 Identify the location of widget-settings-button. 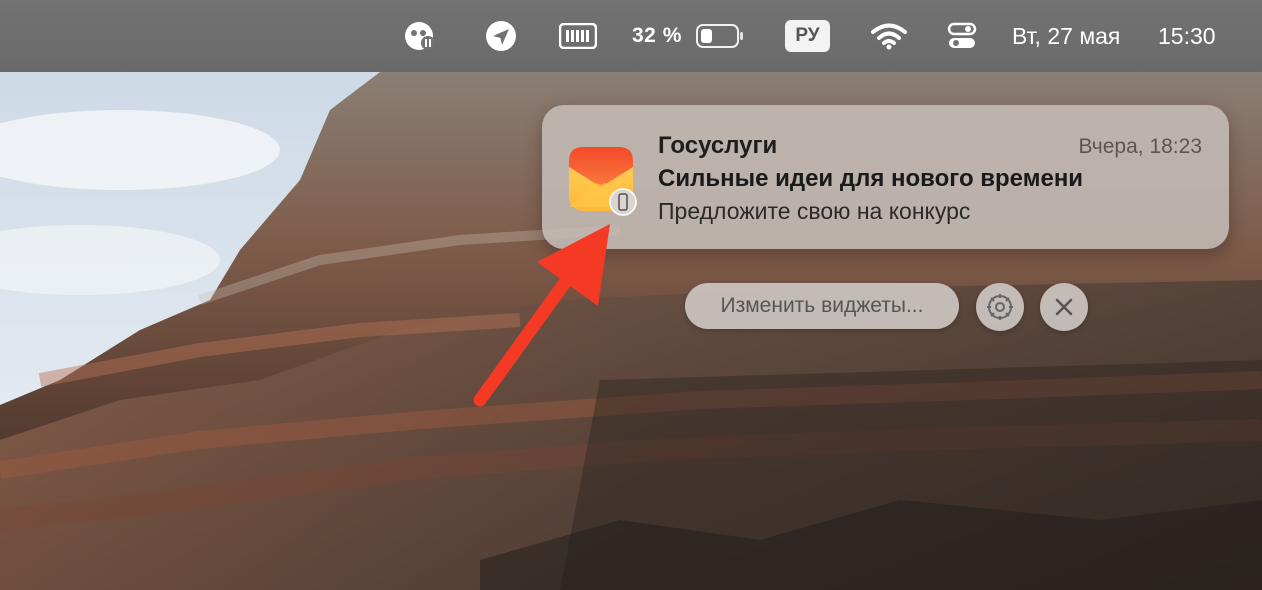
(1000, 307).